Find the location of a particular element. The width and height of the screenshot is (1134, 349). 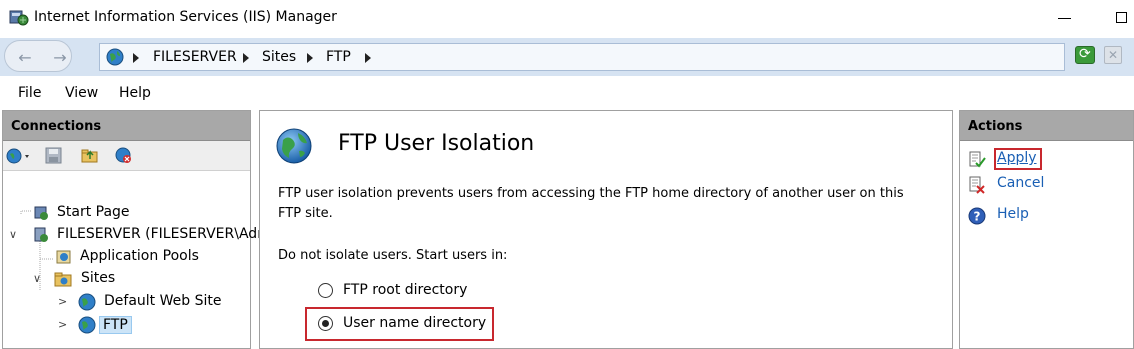

connections-toolbar is located at coordinates (126, 156).